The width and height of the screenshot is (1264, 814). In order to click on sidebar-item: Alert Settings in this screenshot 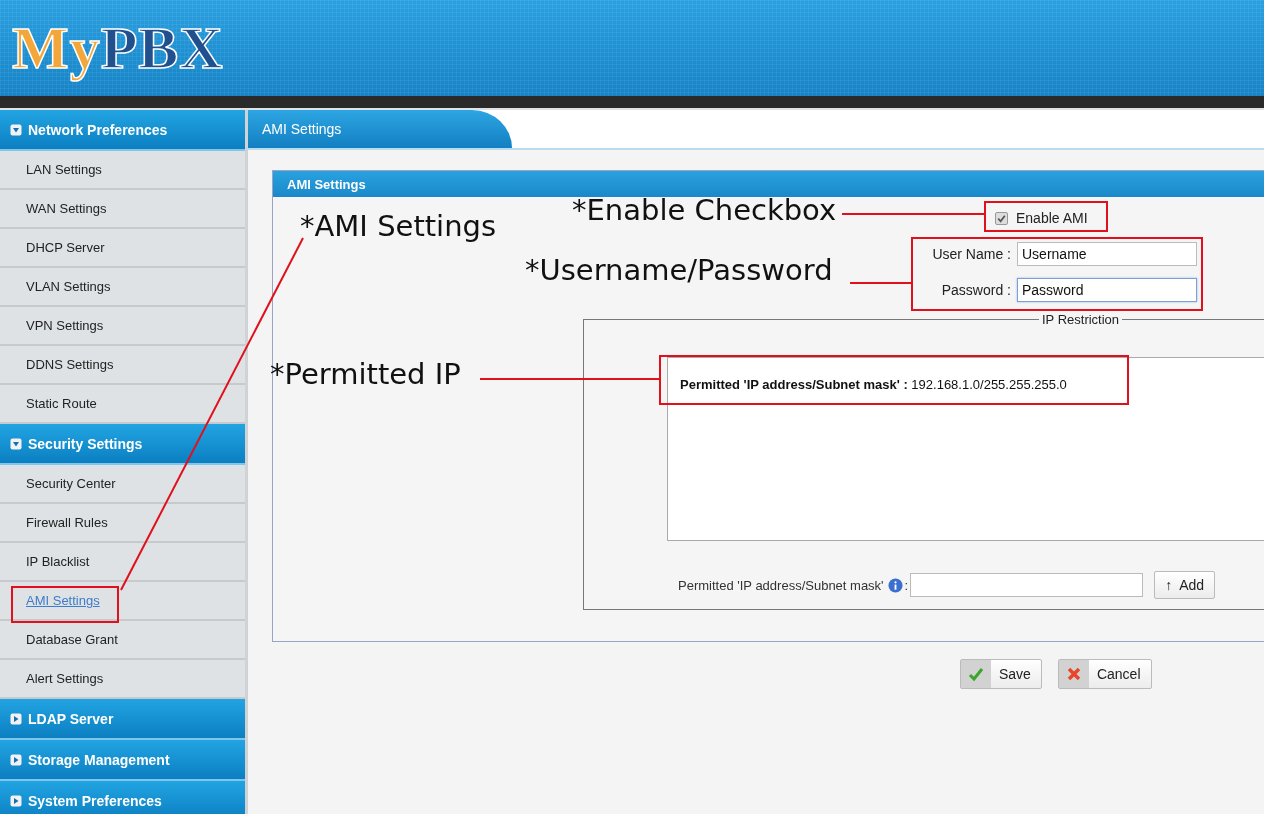, I will do `click(65, 678)`.